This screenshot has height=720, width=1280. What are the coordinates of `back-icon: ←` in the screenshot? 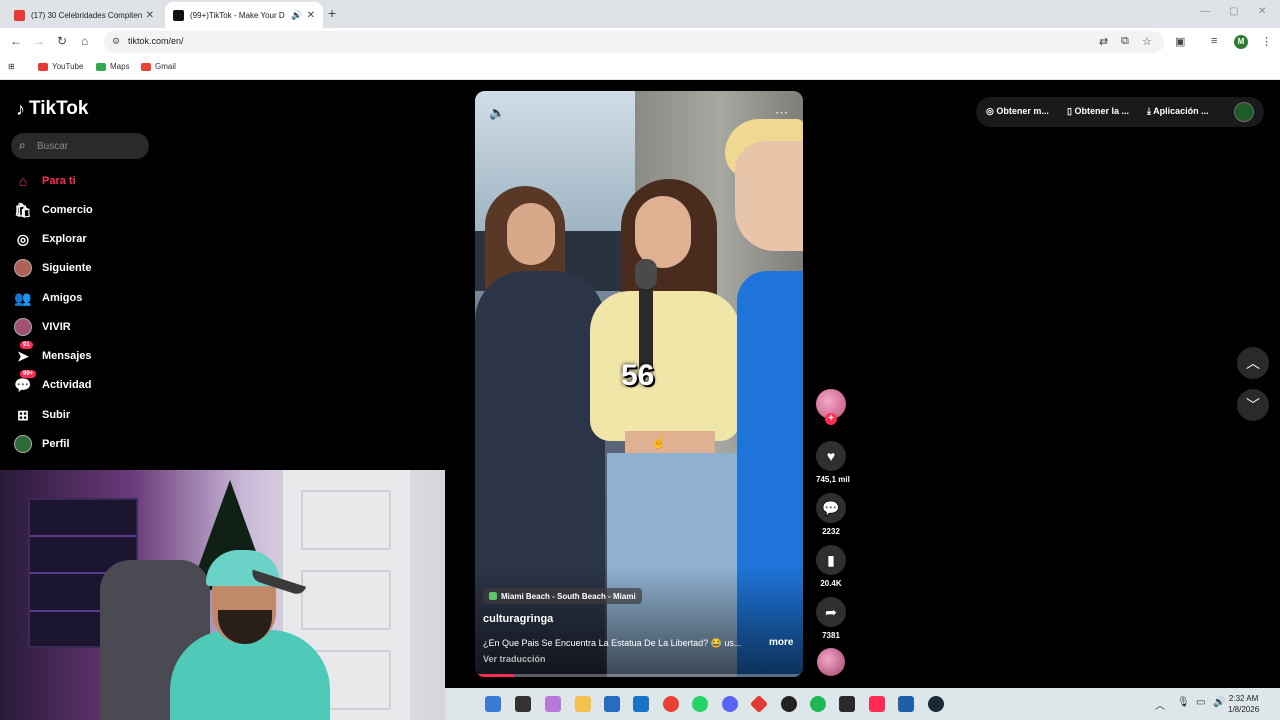 It's located at (16, 41).